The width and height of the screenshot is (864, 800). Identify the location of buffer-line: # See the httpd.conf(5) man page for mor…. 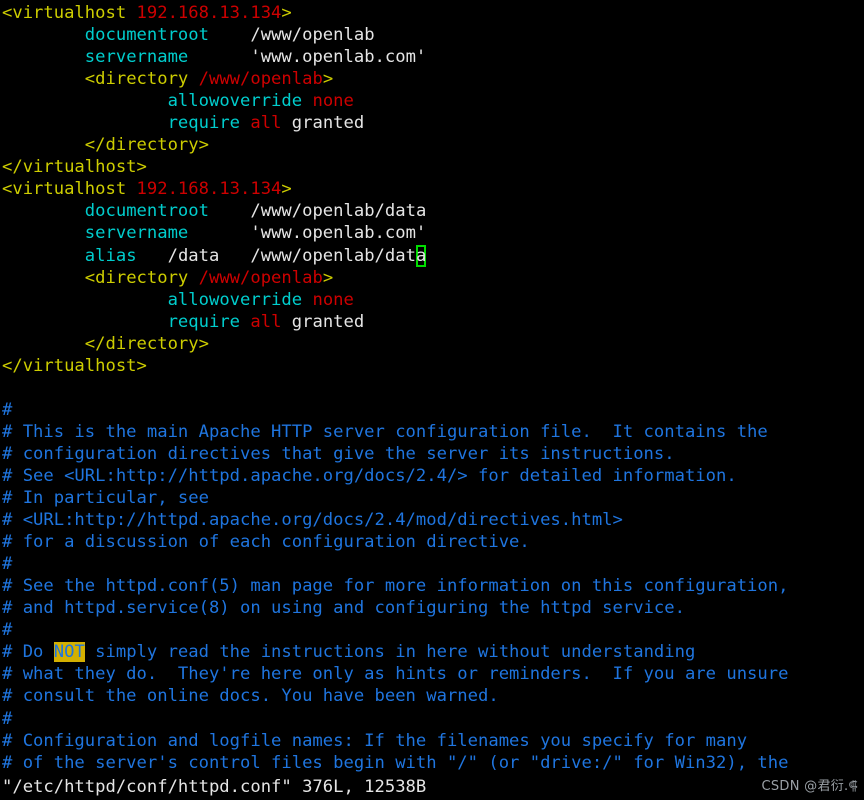
(433, 586).